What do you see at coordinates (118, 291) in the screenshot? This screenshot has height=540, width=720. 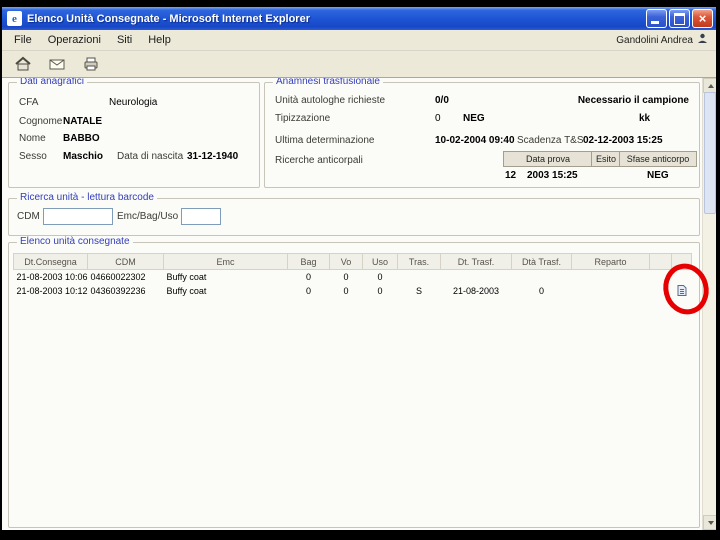 I see `cell-cdm: 04360392236` at bounding box center [118, 291].